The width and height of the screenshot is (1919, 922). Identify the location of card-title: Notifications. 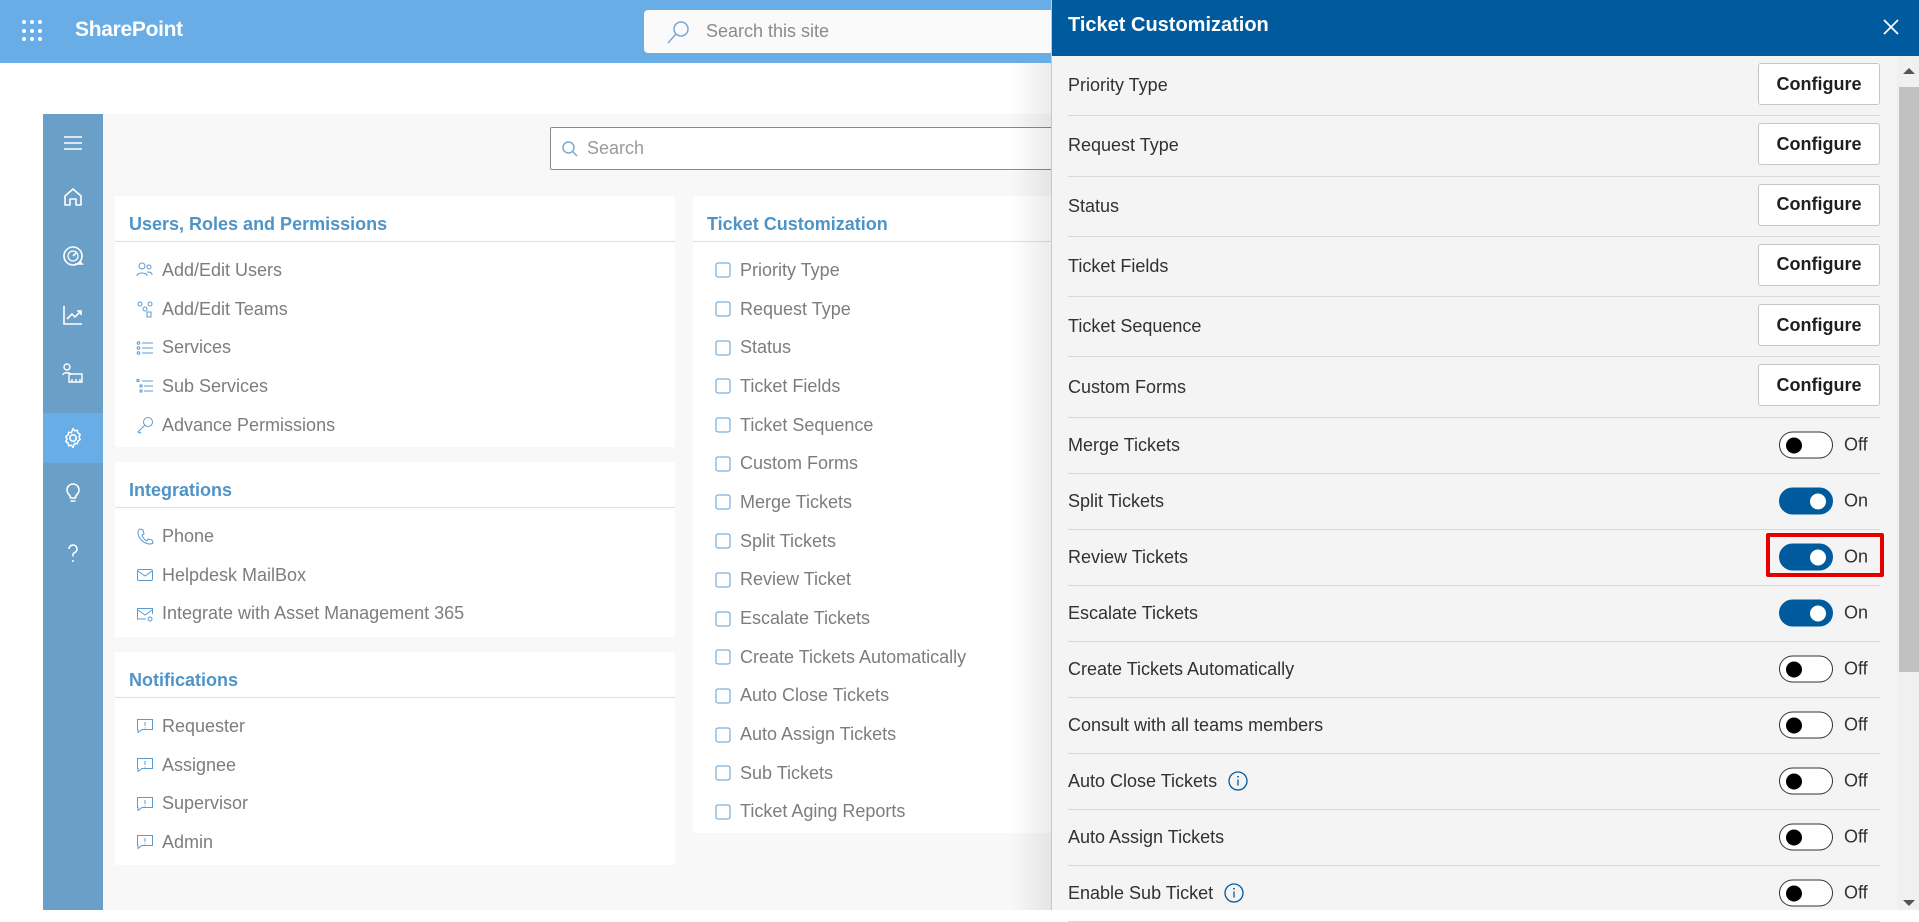
(184, 680).